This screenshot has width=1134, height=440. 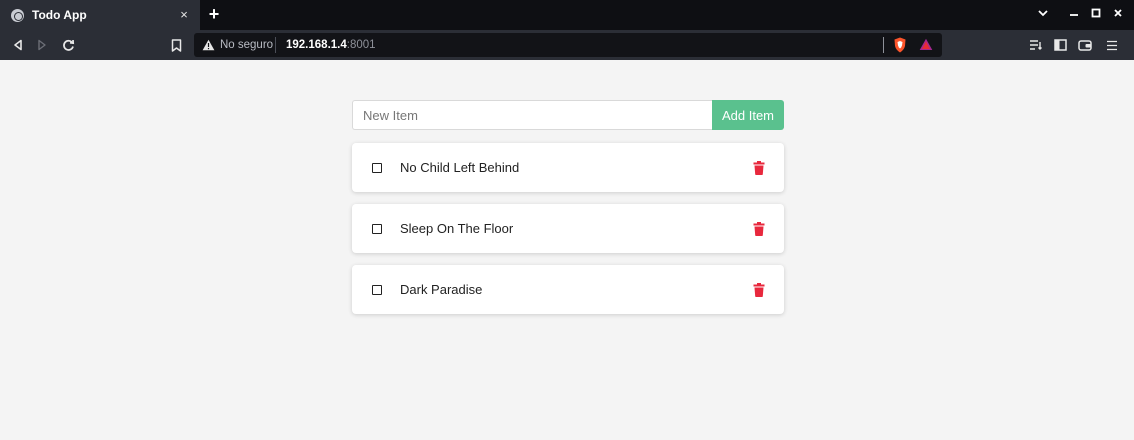 What do you see at coordinates (246, 45) in the screenshot?
I see `security-label: No seguro` at bounding box center [246, 45].